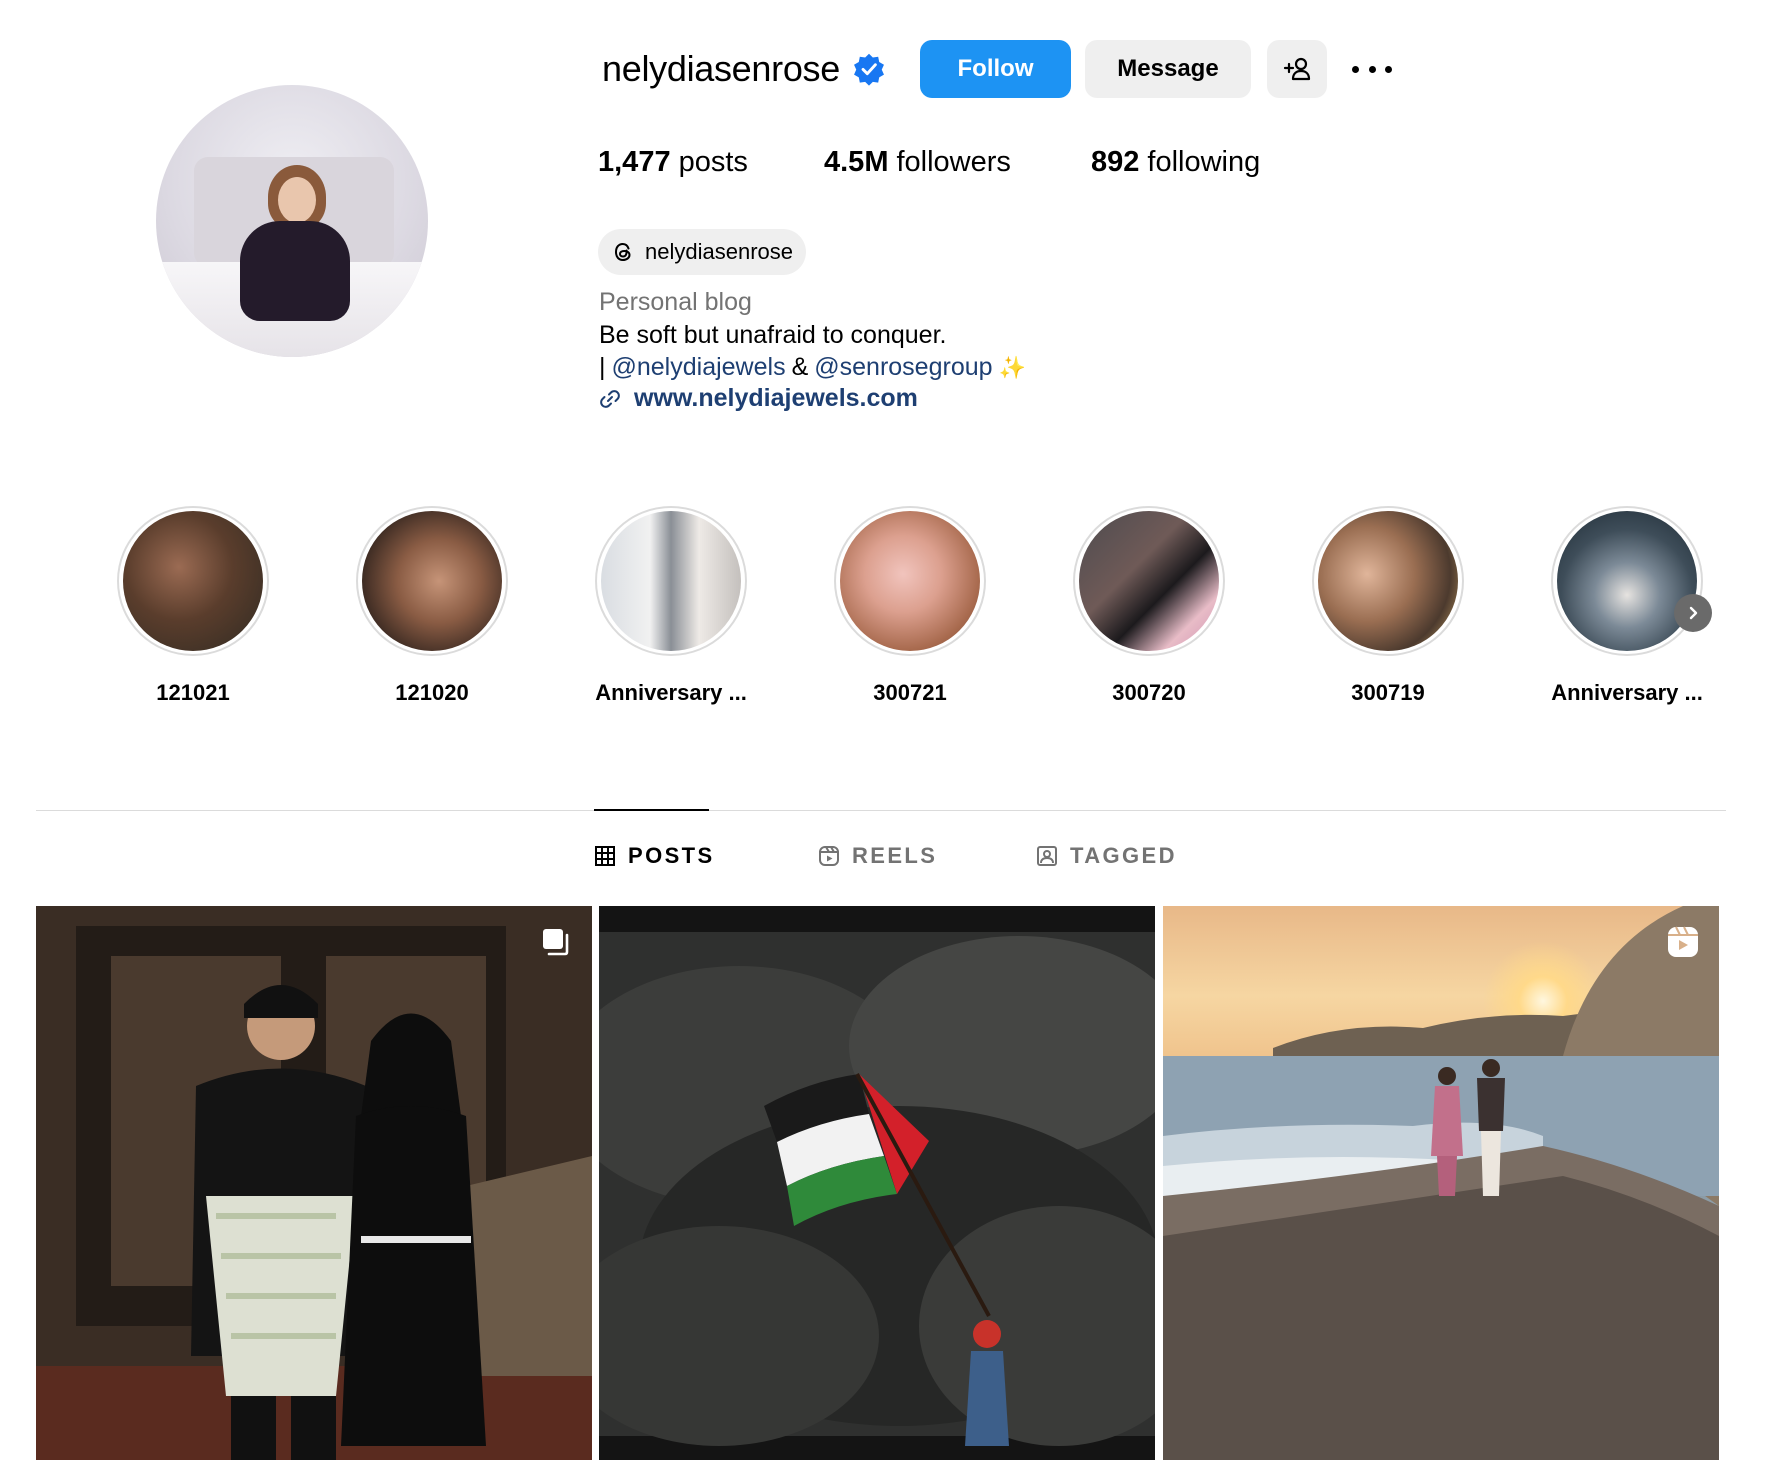 This screenshot has height=1460, width=1768. What do you see at coordinates (881, 810) in the screenshot?
I see `tabs-divider` at bounding box center [881, 810].